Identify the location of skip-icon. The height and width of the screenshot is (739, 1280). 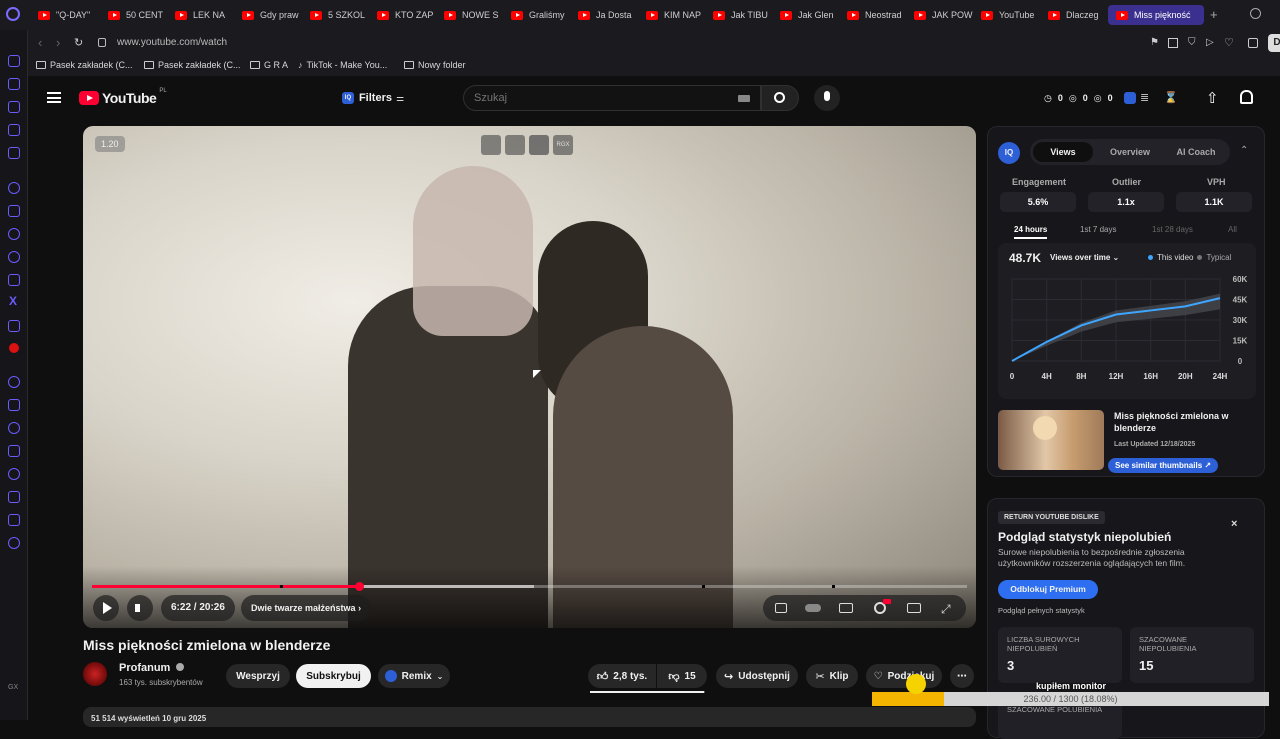
(539, 145).